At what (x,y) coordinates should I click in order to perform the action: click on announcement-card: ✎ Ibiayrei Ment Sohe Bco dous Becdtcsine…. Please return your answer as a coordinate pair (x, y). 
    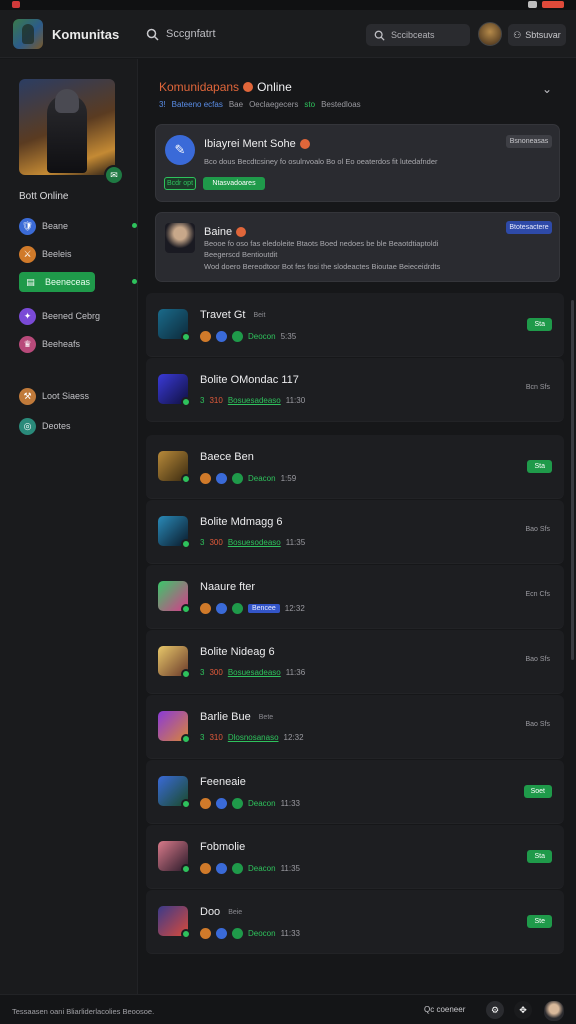
    Looking at the image, I should click on (357, 163).